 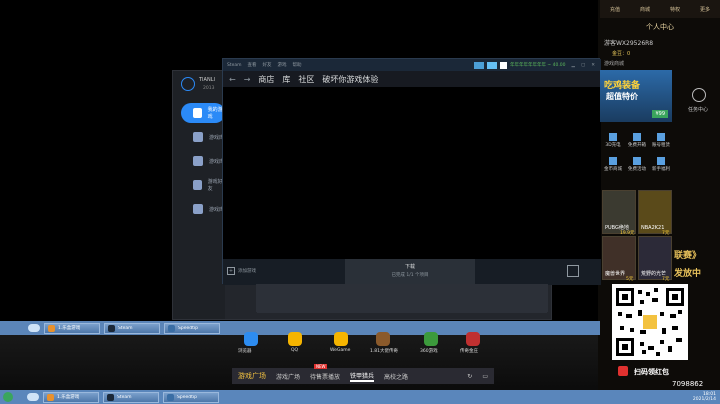 What do you see at coordinates (660, 9) in the screenshot?
I see `right-top-tabs: 充值 商城 特权 更多` at bounding box center [660, 9].